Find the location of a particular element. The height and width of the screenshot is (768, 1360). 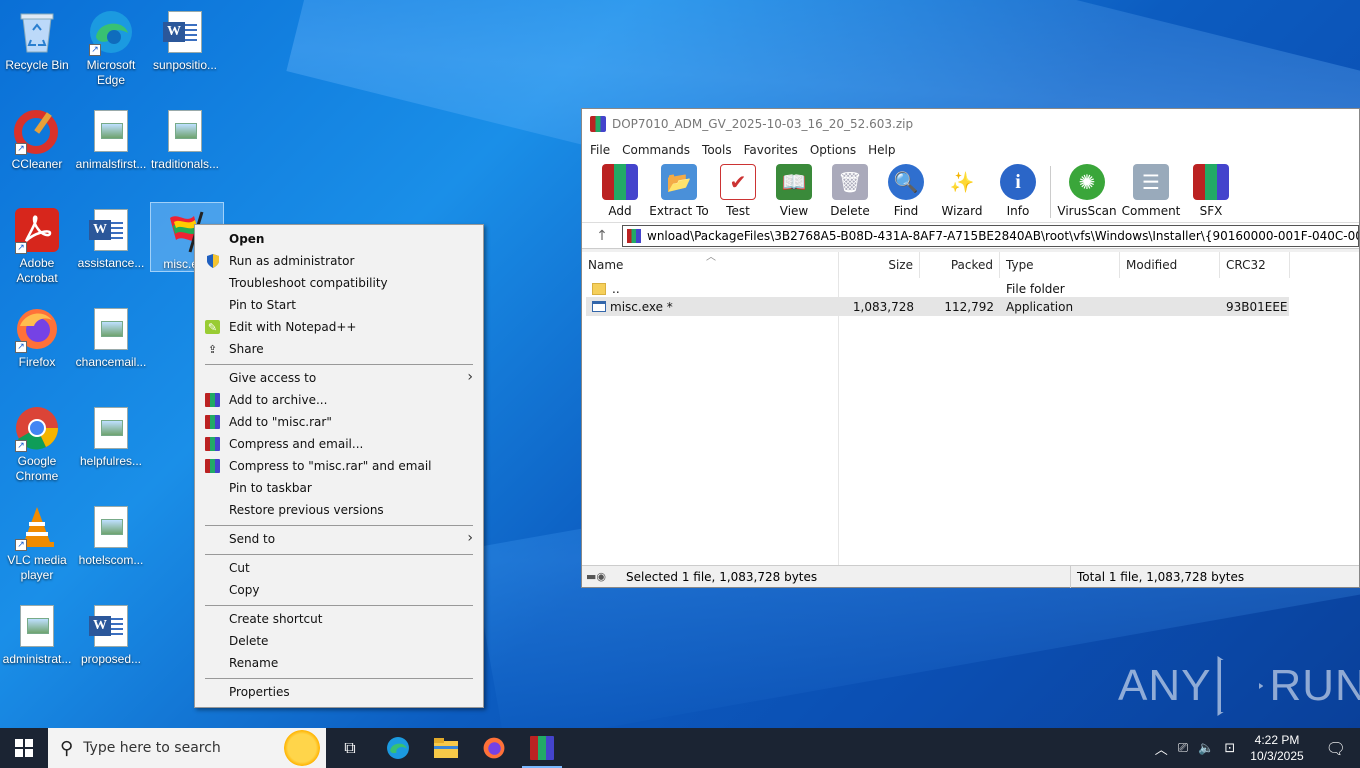

toolbar-wizard-button: ✨ Wizard is located at coordinates (962, 193).